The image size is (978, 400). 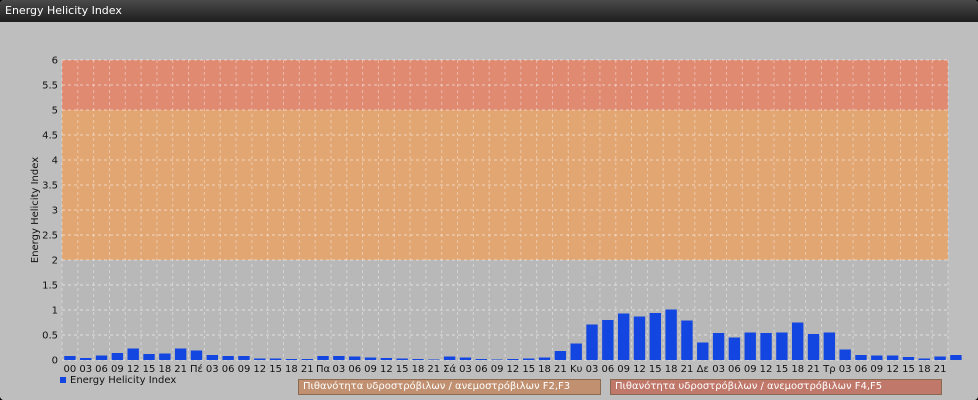 What do you see at coordinates (50, 136) in the screenshot?
I see `y-tick-label: 4.5` at bounding box center [50, 136].